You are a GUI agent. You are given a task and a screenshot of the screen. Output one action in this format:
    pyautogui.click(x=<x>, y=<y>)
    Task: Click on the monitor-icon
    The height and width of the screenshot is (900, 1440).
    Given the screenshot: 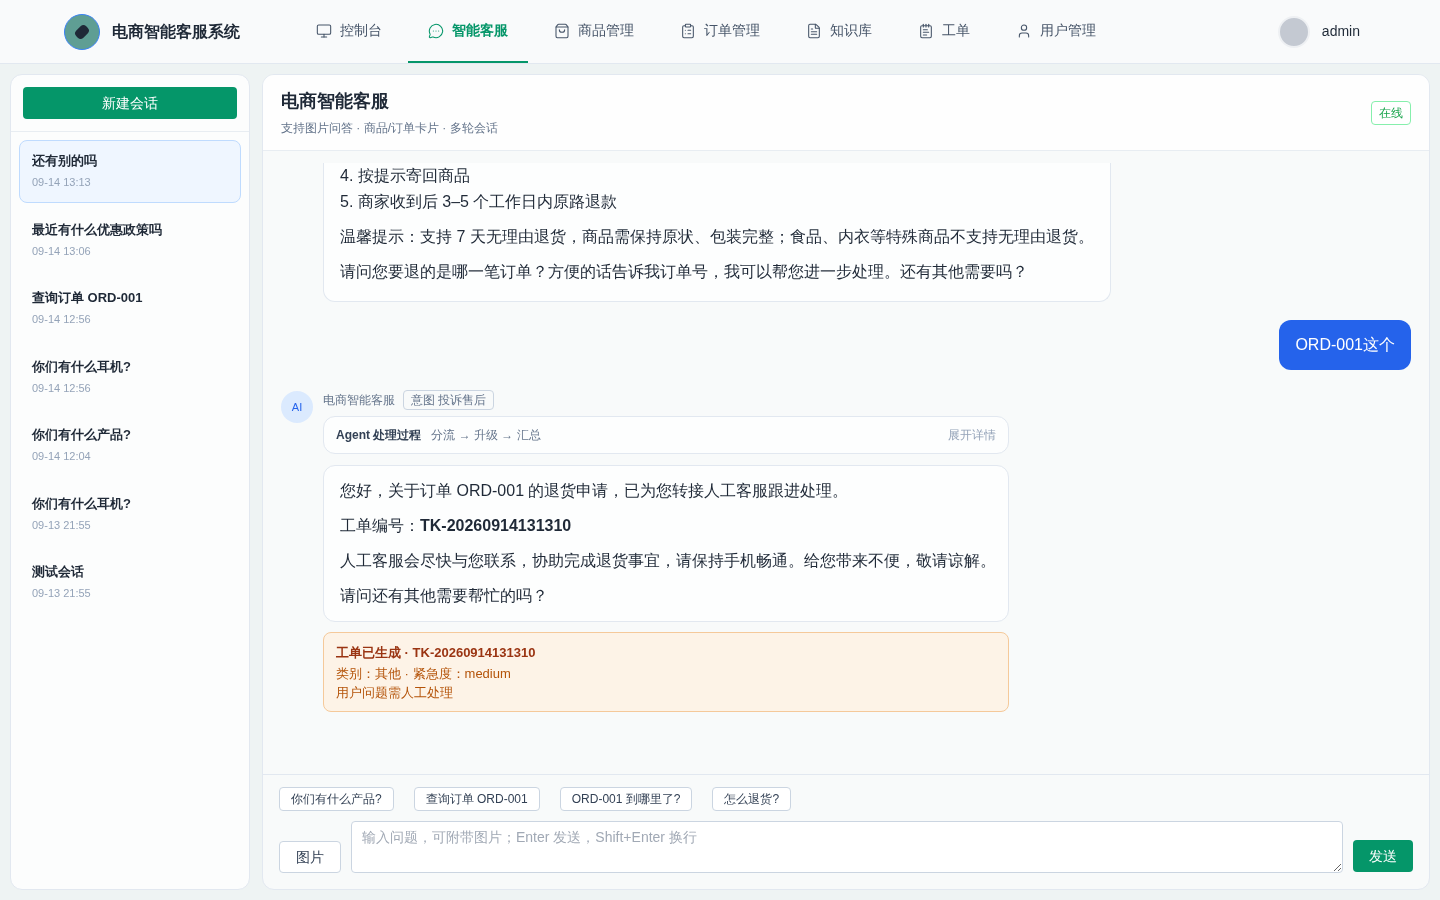 What is the action you would take?
    pyautogui.click(x=324, y=30)
    